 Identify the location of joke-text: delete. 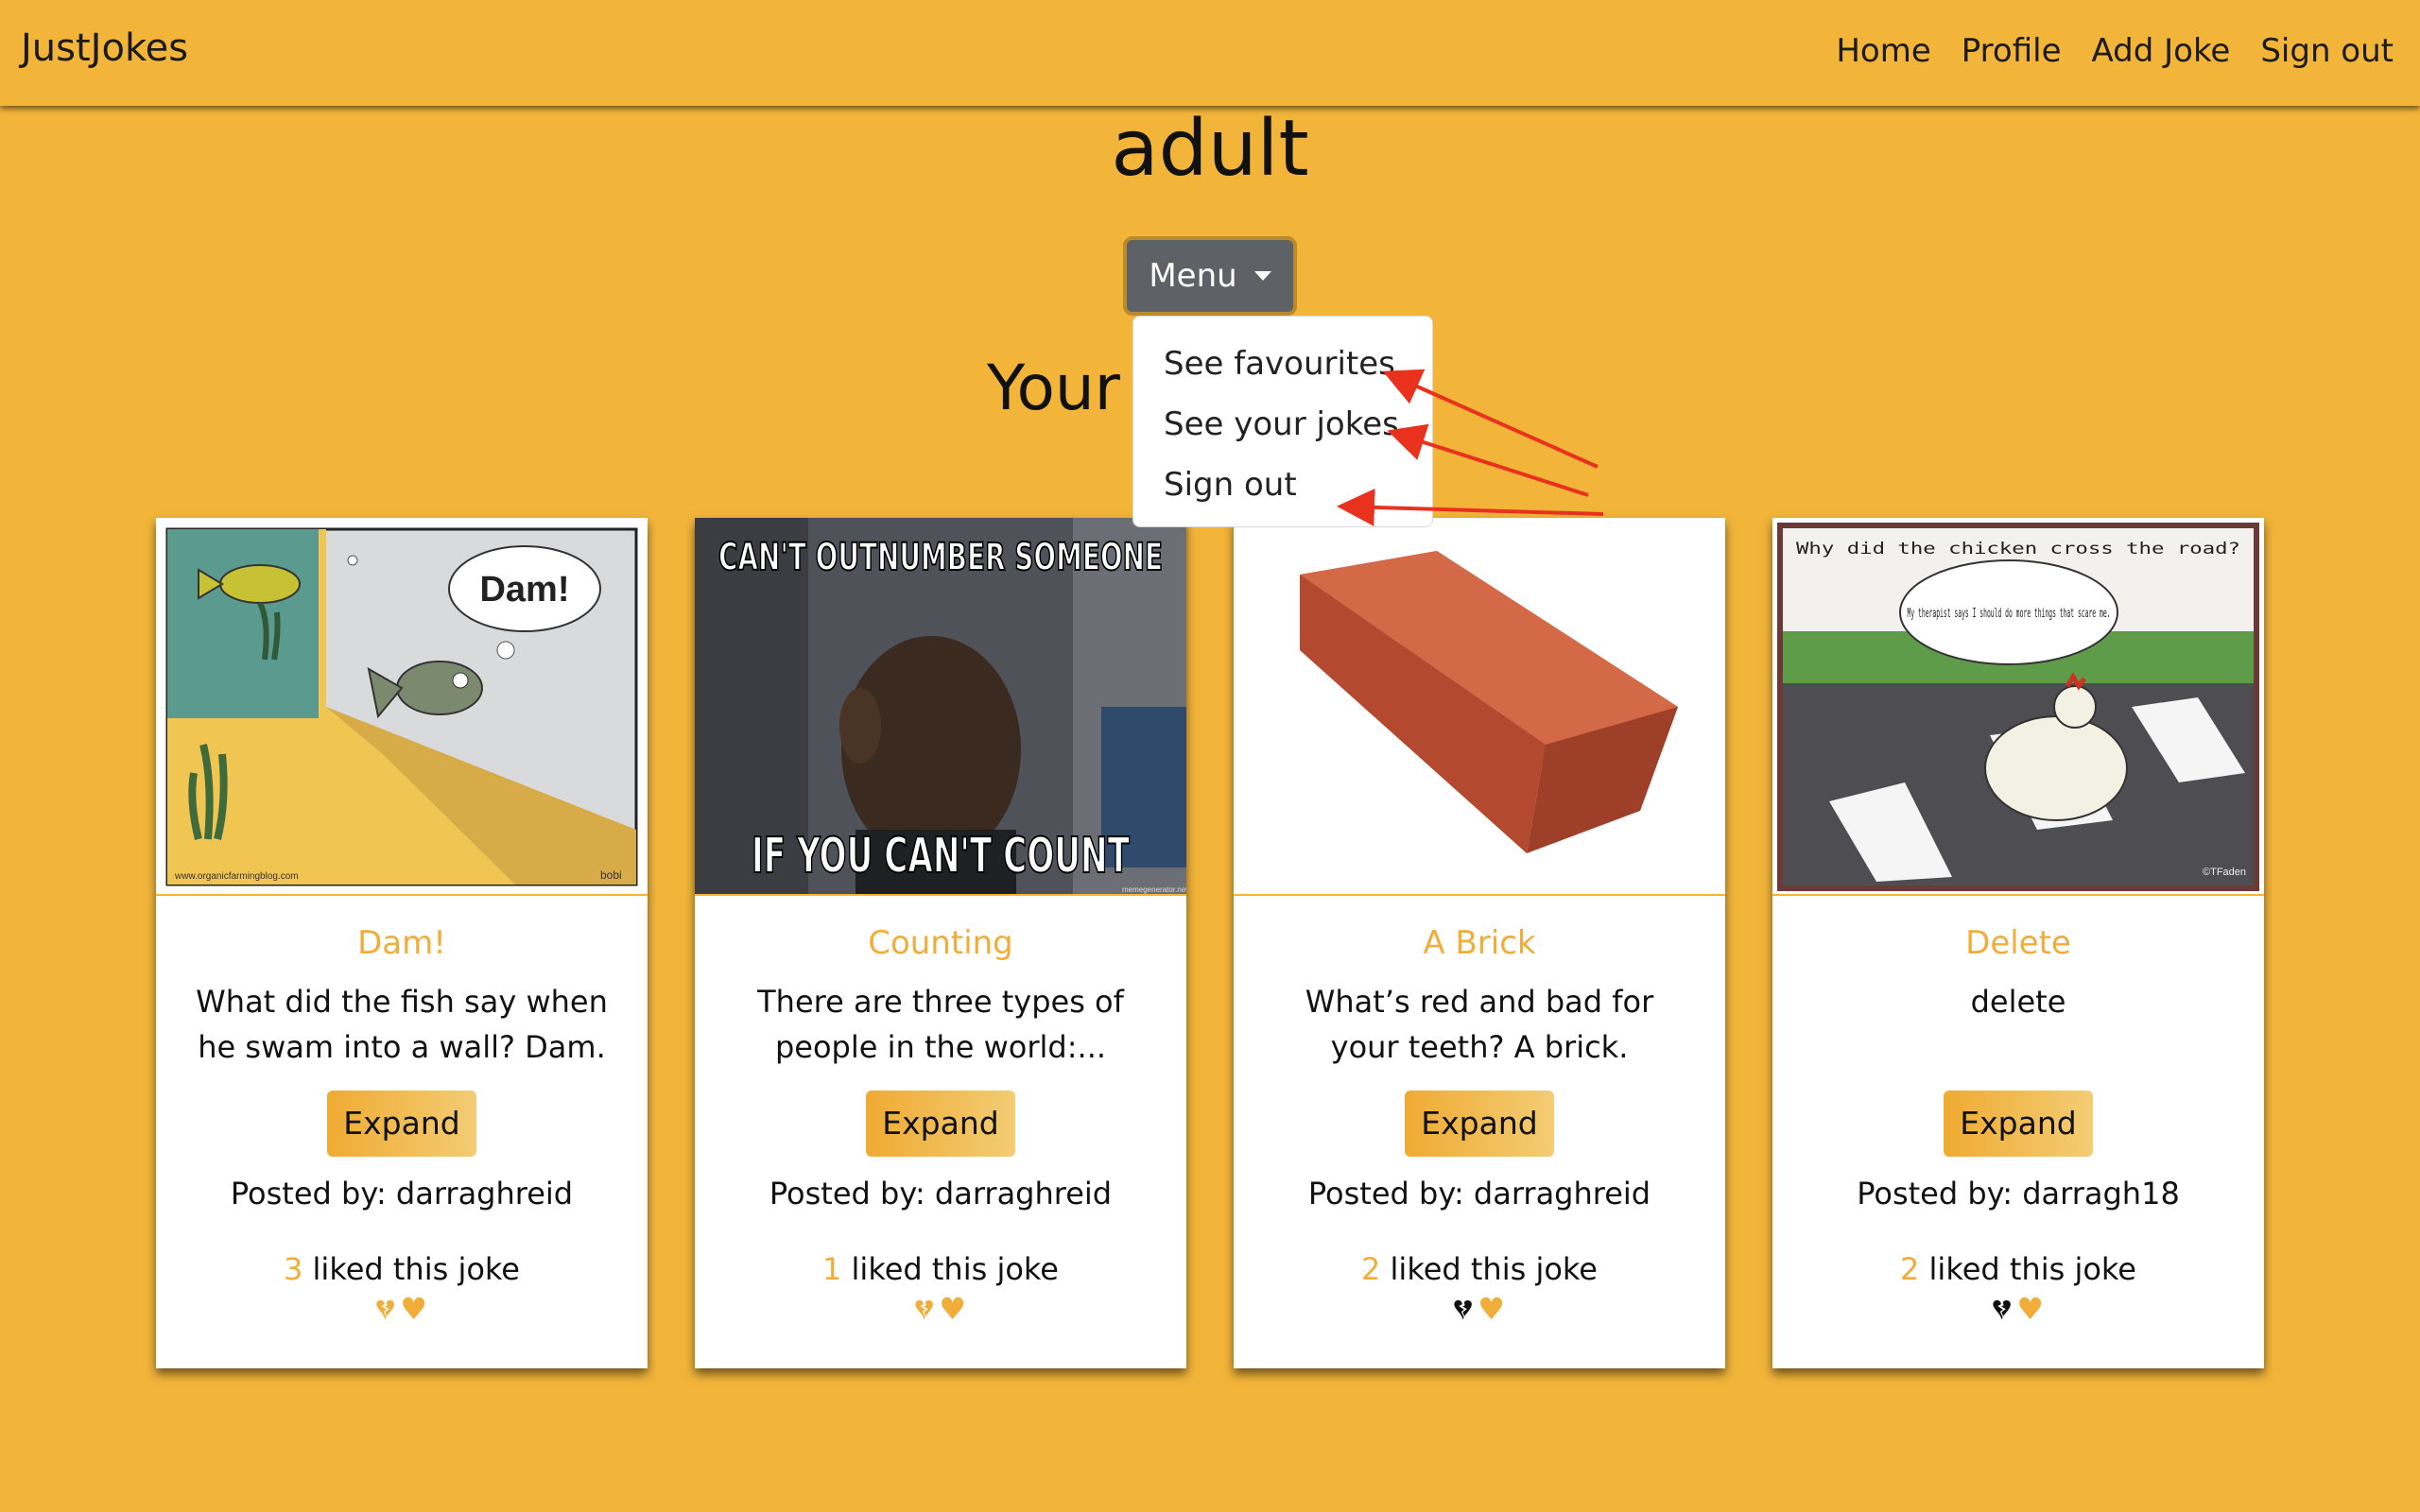
(2018, 1002).